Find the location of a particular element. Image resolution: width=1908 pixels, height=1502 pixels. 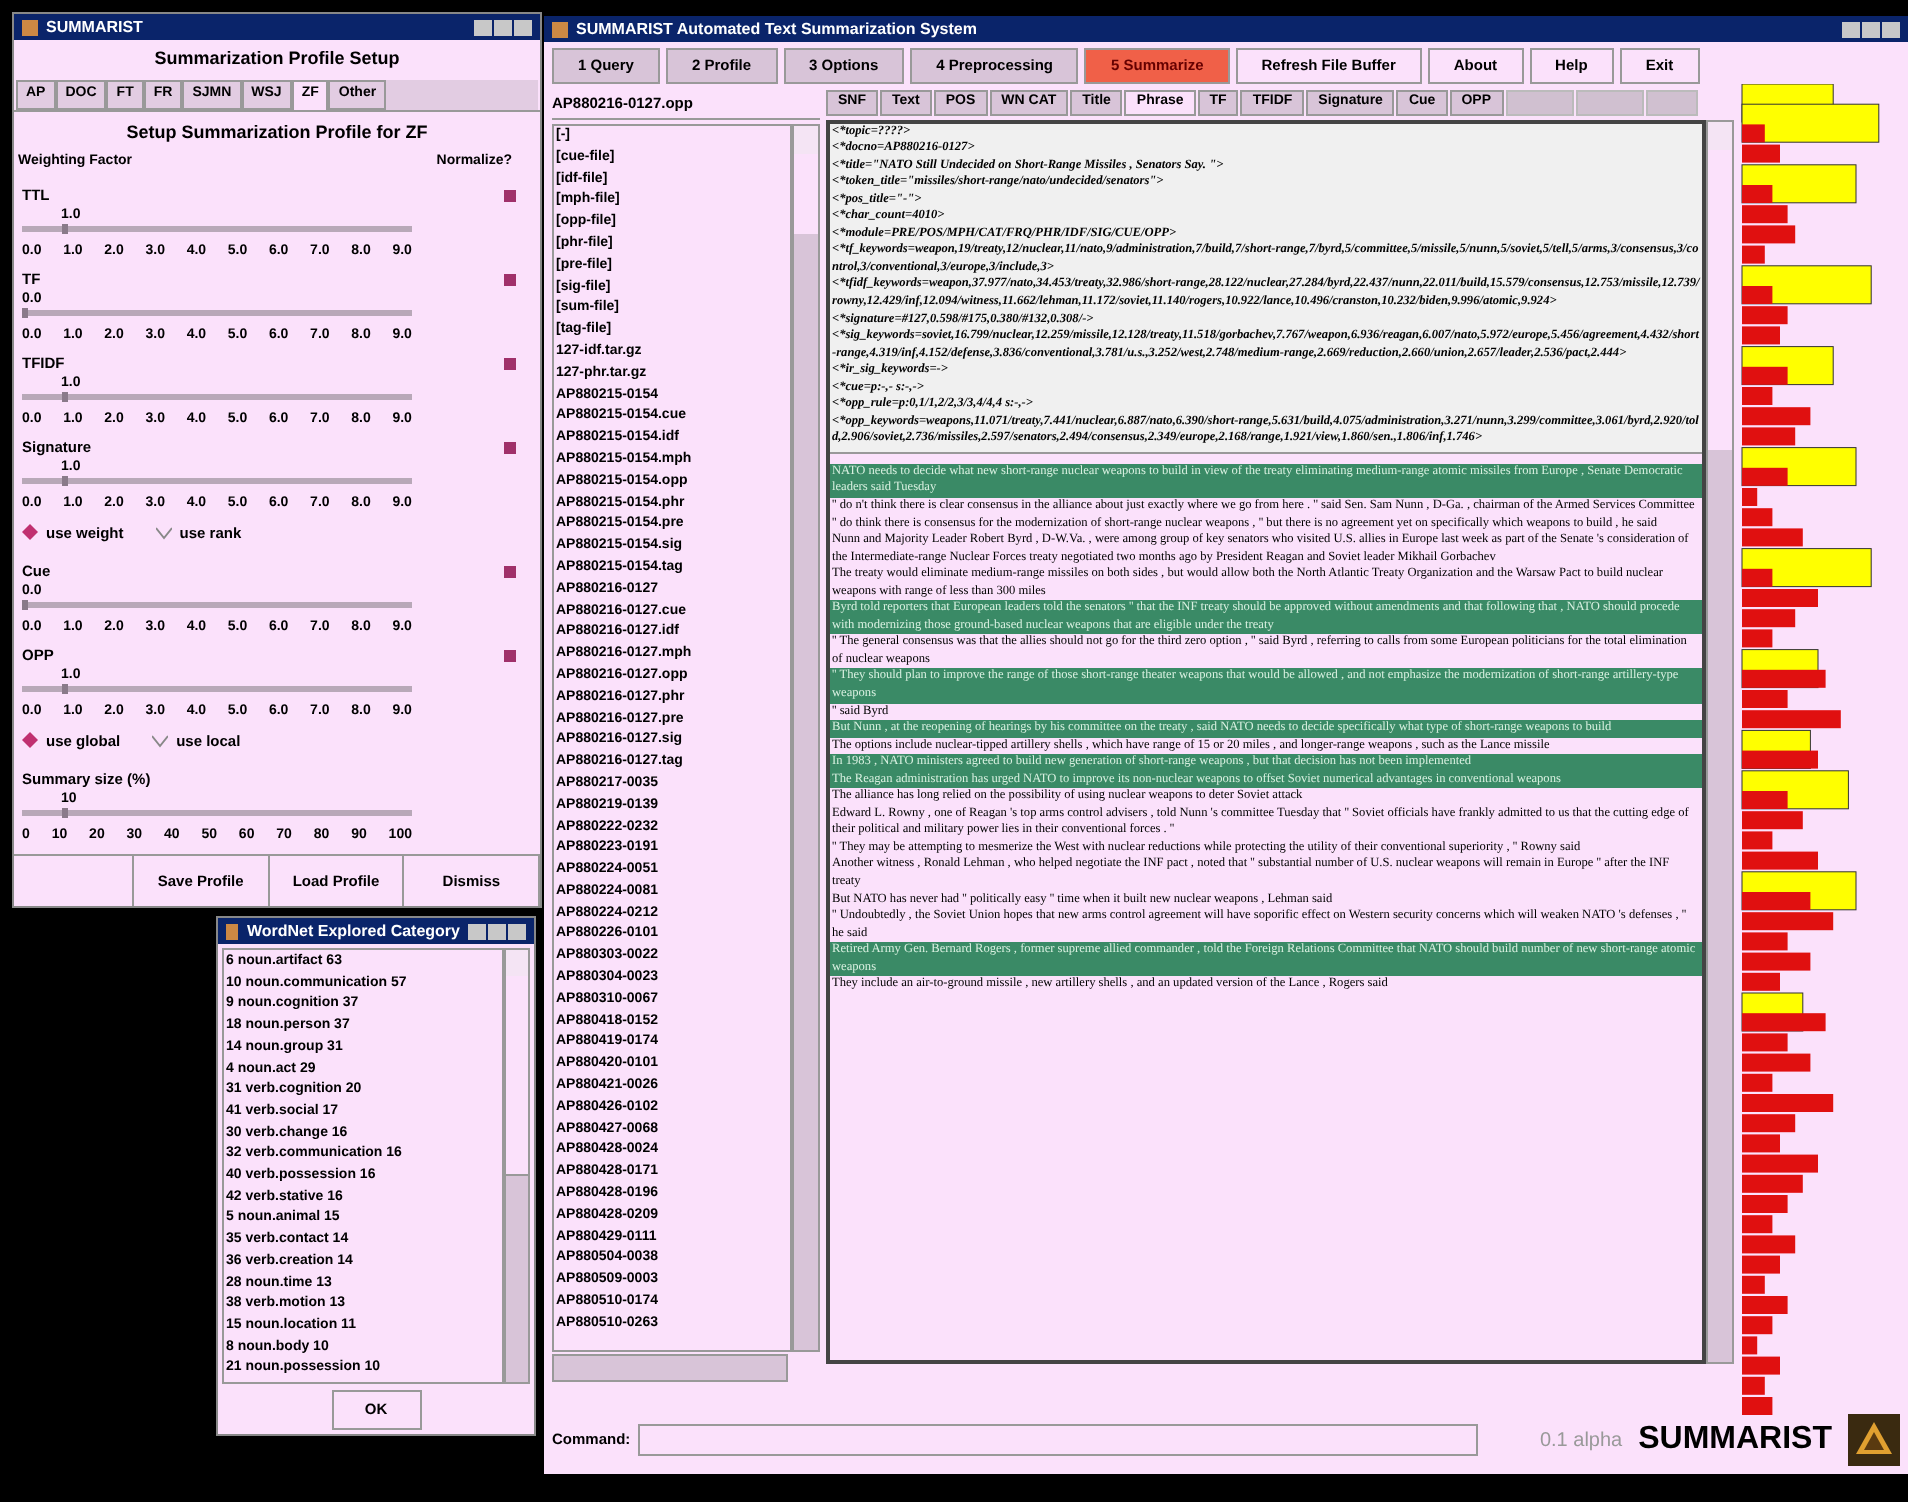

dialog-heading: Summarization Profile Setup is located at coordinates (277, 59).